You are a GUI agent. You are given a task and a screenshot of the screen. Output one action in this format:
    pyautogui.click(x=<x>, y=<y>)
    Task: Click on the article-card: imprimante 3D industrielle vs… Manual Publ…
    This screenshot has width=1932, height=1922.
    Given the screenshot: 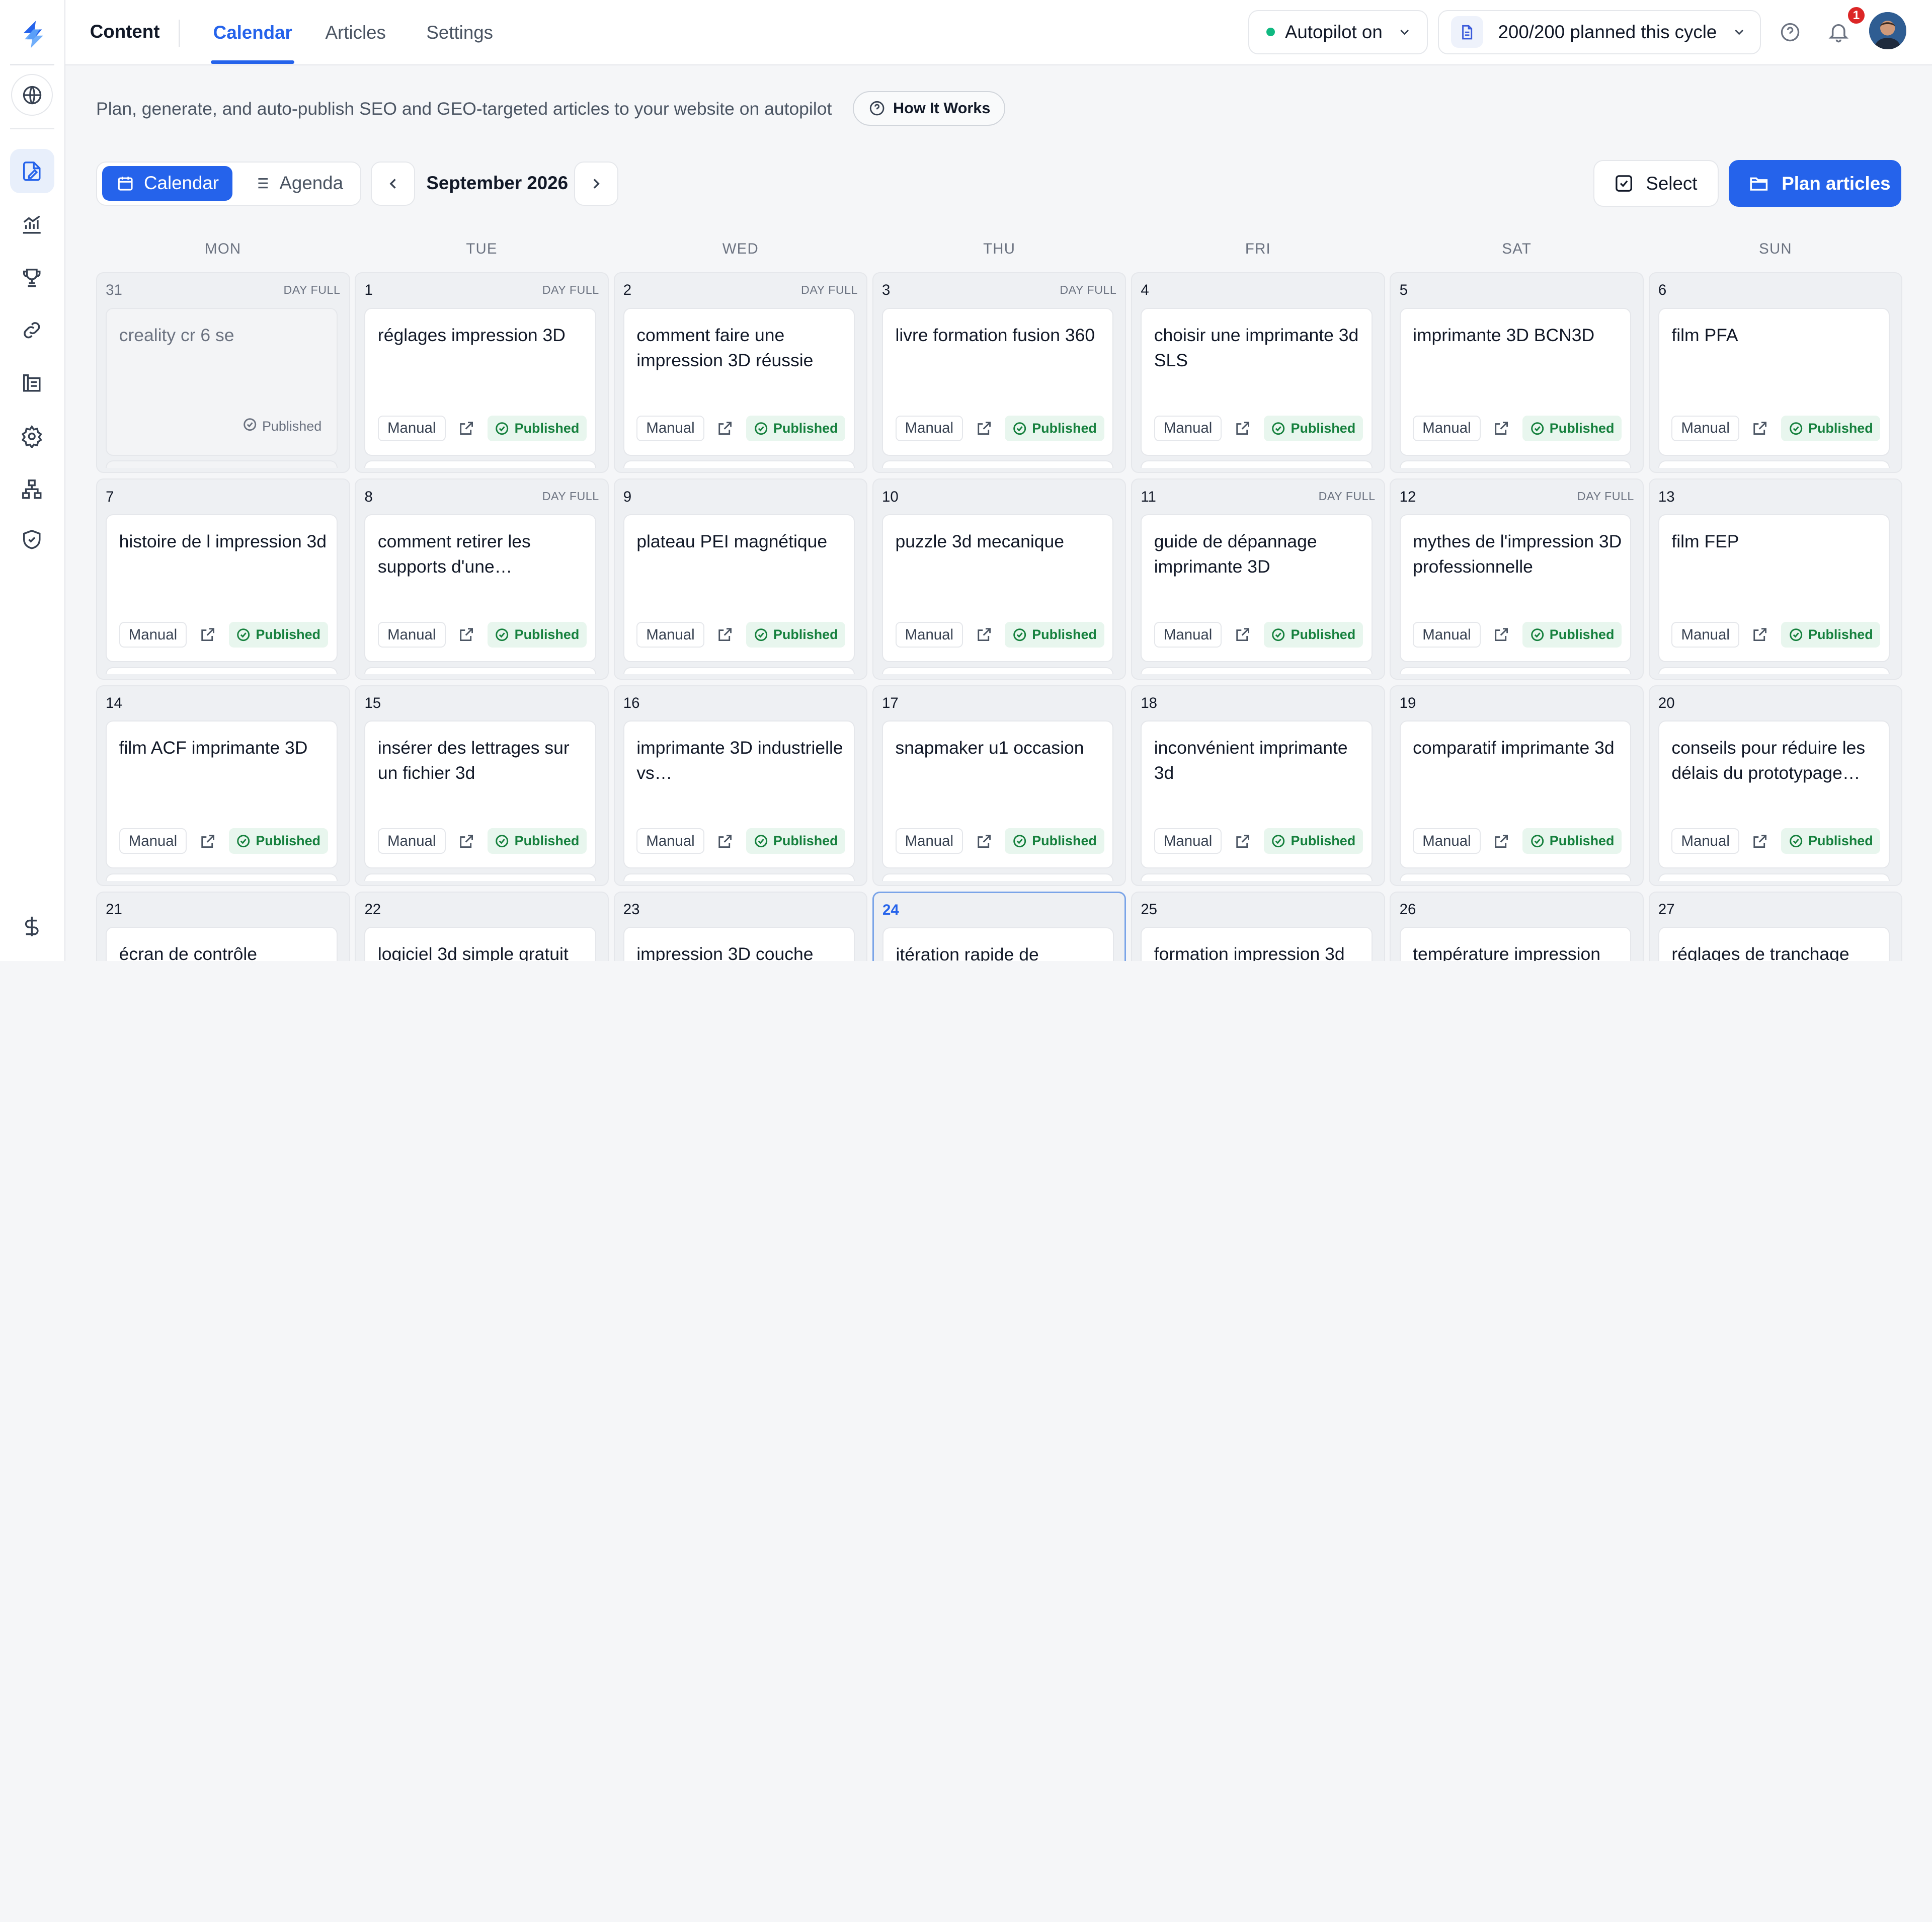 What is the action you would take?
    pyautogui.click(x=739, y=794)
    